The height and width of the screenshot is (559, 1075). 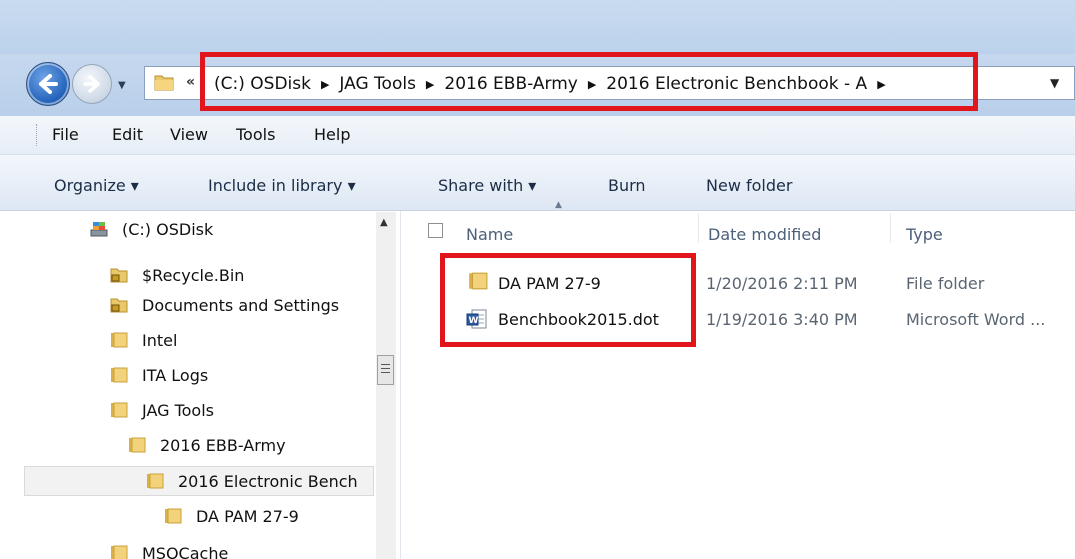 What do you see at coordinates (189, 134) in the screenshot?
I see `menu-view: View` at bounding box center [189, 134].